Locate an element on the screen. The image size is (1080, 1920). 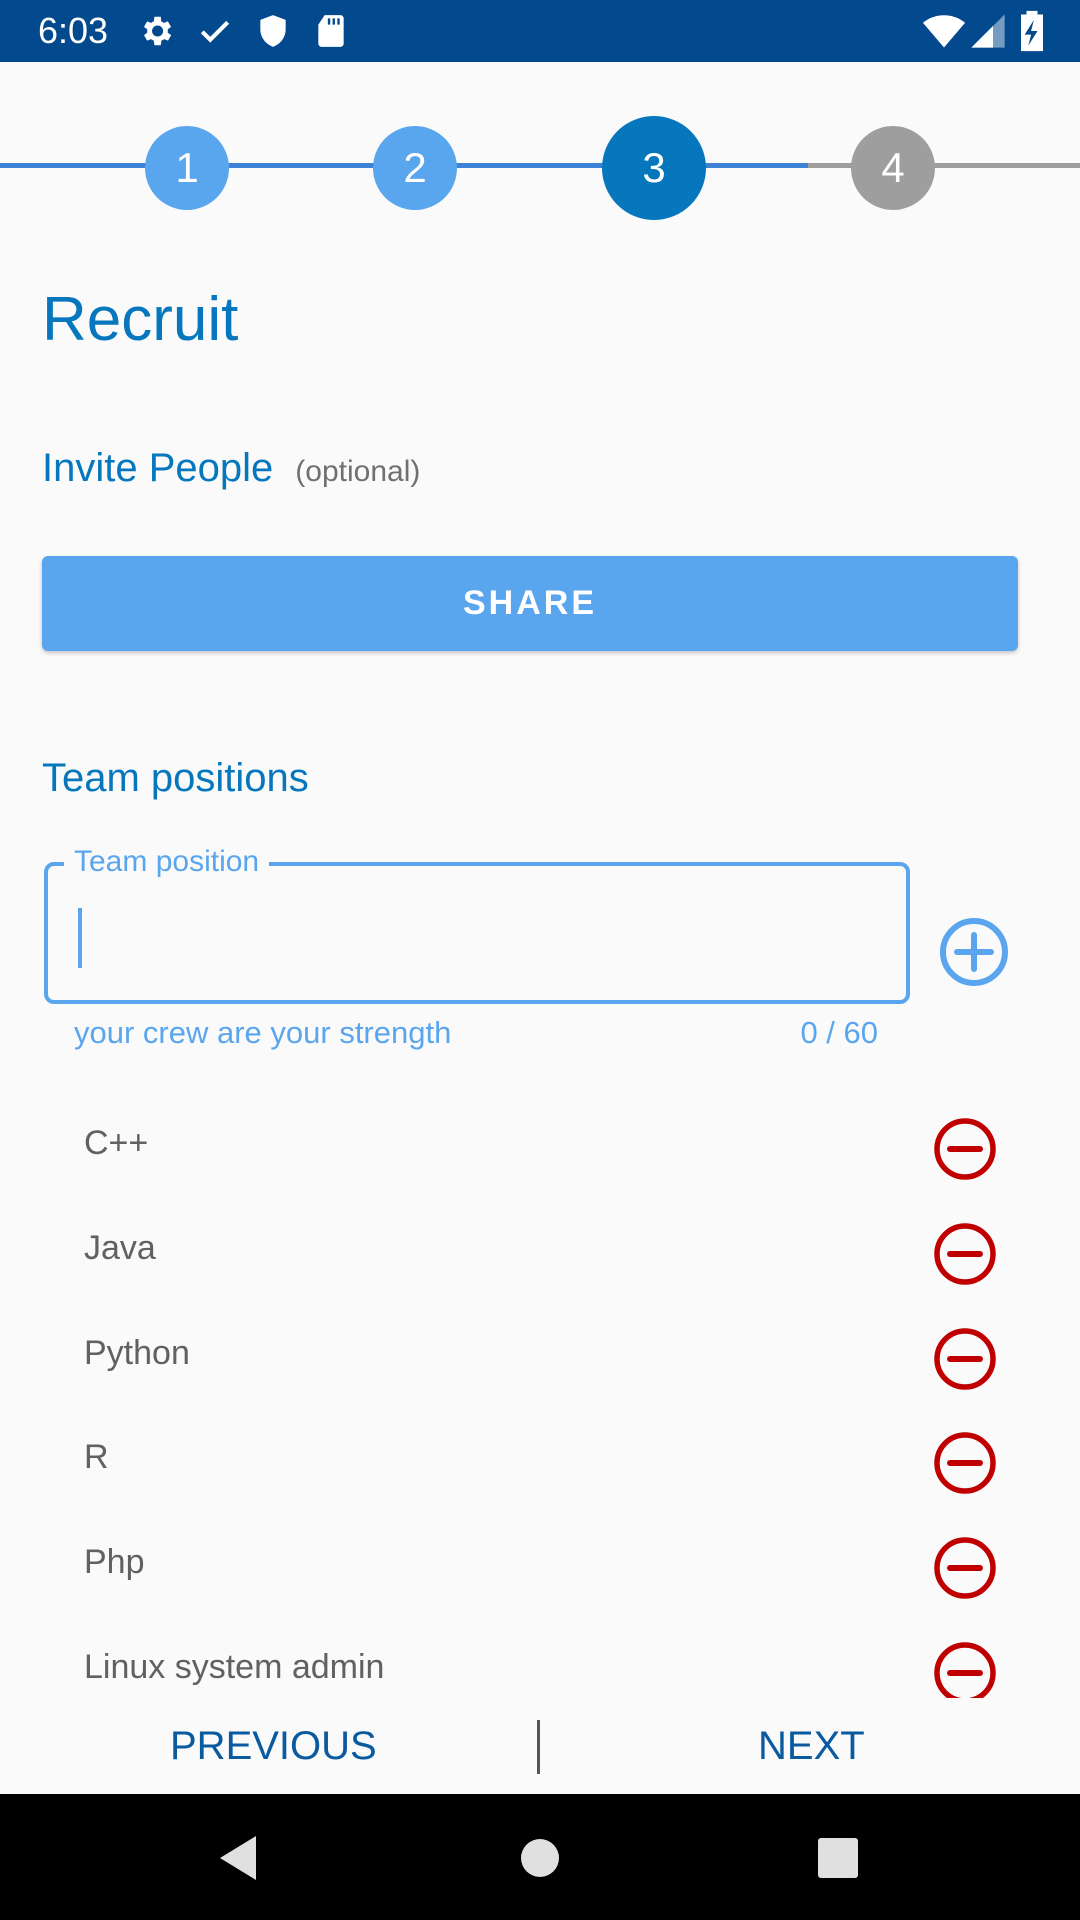
list-item: C++ is located at coordinates (540, 1148).